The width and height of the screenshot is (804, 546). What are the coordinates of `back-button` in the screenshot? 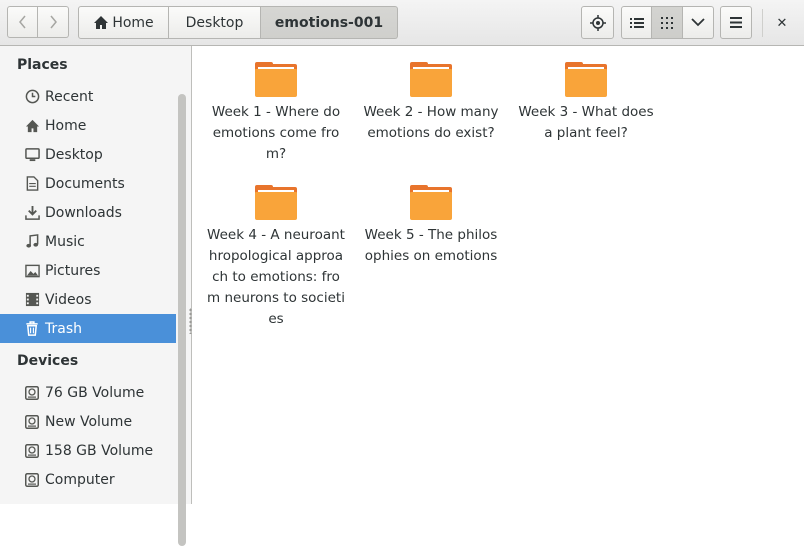 It's located at (22, 22).